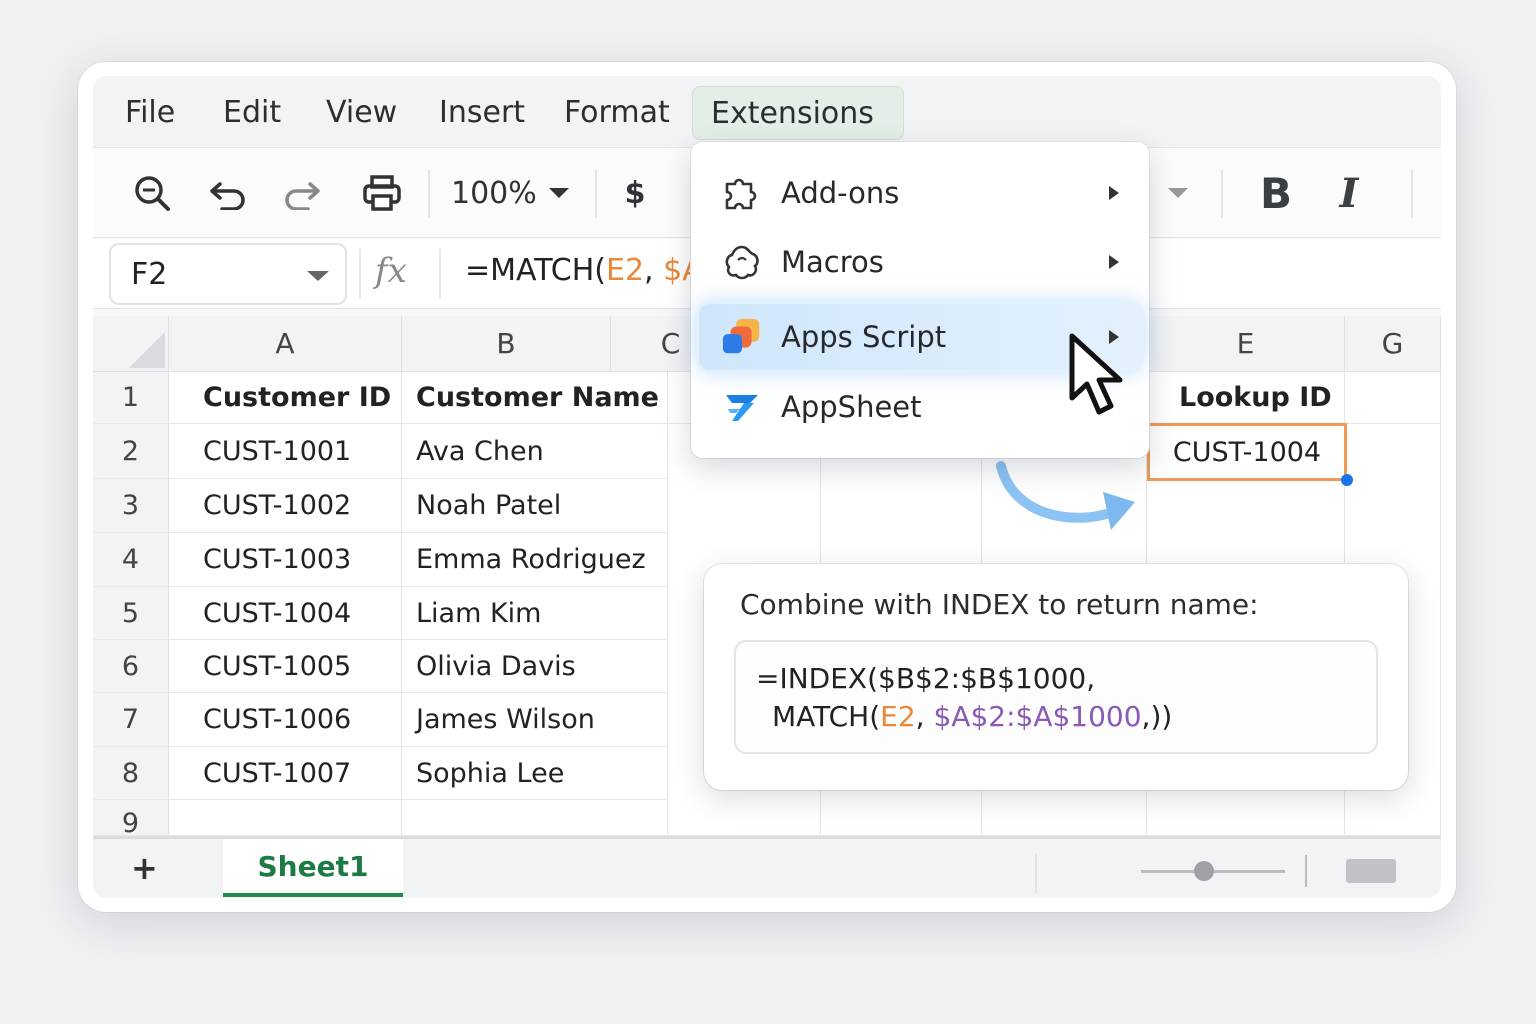 The image size is (1536, 1024). What do you see at coordinates (742, 407) in the screenshot?
I see `appsheet-icon` at bounding box center [742, 407].